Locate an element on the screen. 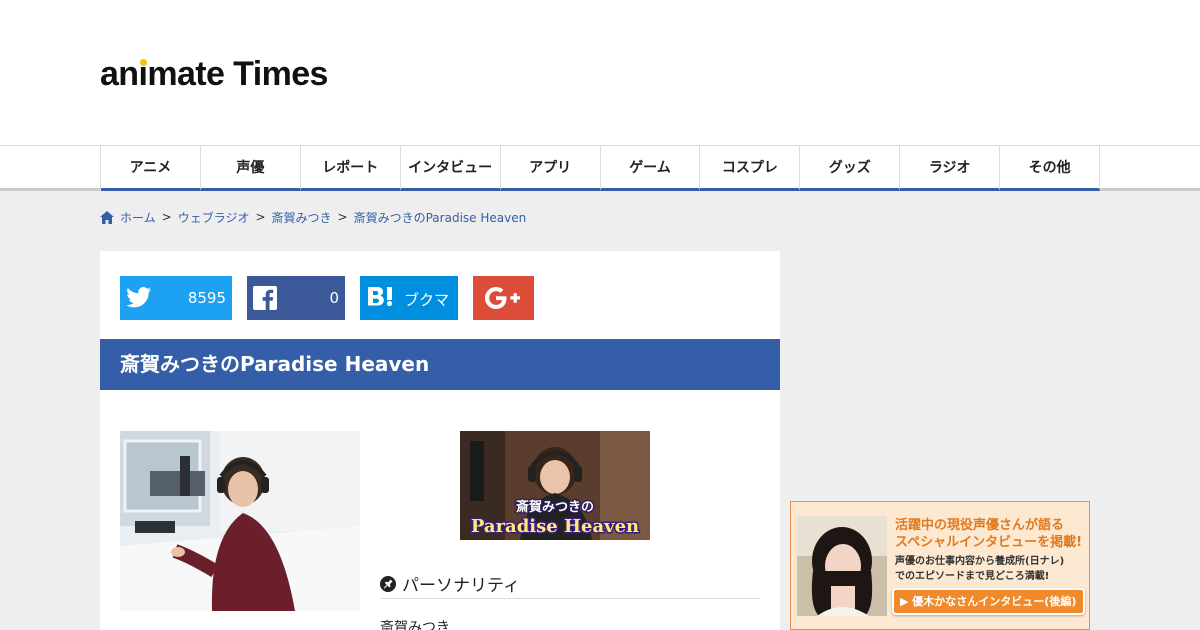 This screenshot has height=630, width=1200. nav-item-game: ゲーム is located at coordinates (650, 168).